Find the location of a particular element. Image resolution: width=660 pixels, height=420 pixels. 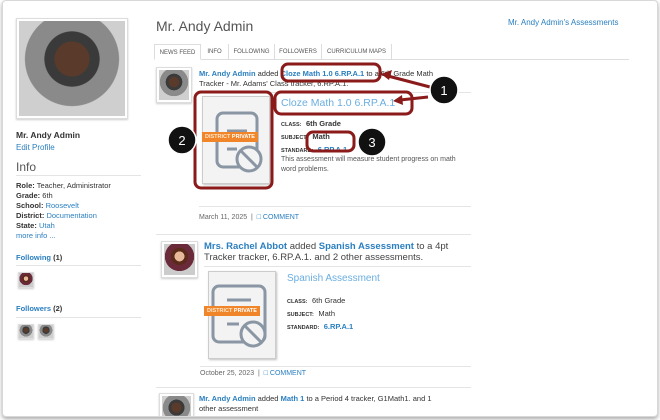

annotation-overlay: 1 2 3 is located at coordinates (313, 126).